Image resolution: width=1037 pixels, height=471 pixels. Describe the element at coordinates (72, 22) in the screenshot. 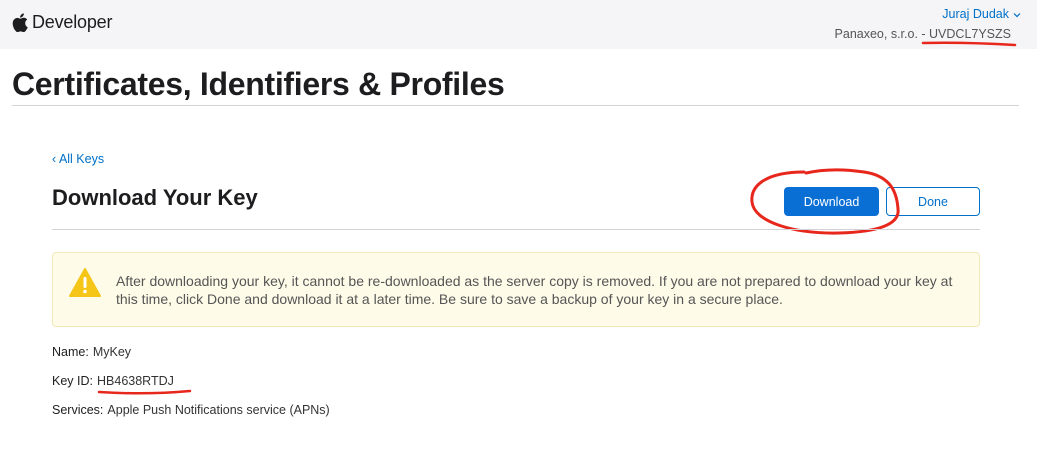

I see `developer-brand-text: Developer` at that location.